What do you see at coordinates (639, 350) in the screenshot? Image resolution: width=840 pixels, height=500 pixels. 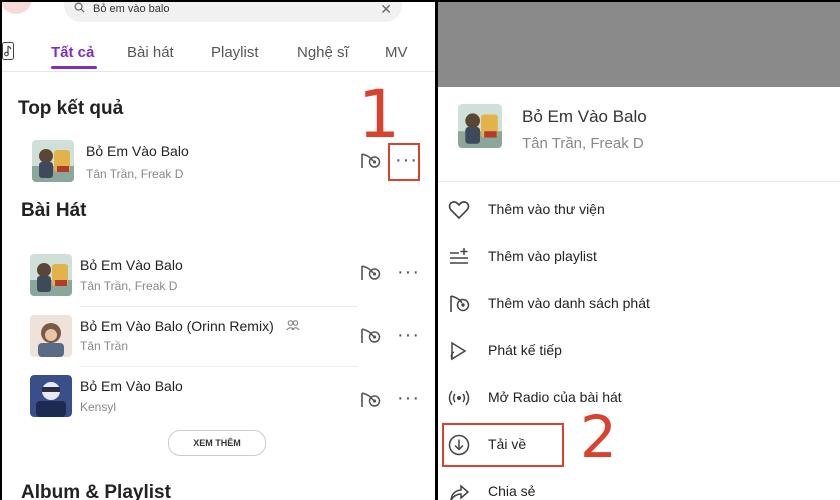 I see `menu-item-play-next: Phát kế tiếp` at bounding box center [639, 350].